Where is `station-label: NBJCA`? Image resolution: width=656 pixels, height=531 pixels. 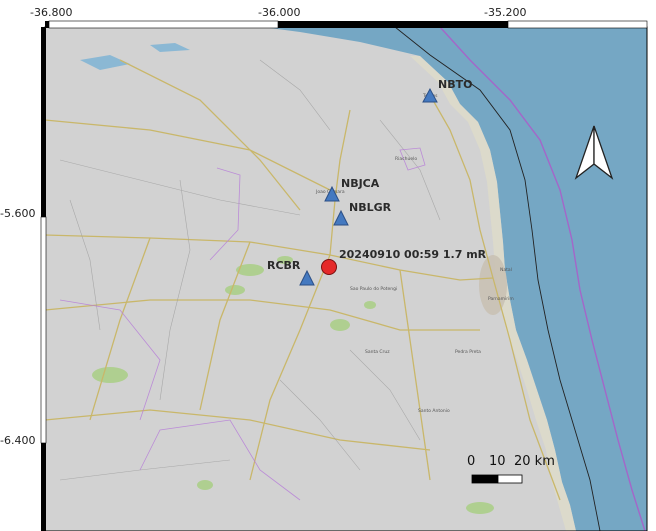
station-label: NBJCA is located at coordinates (360, 183).